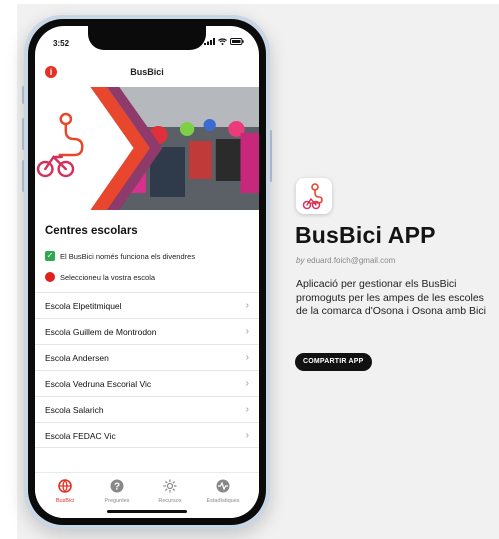 This screenshot has height=539, width=499. I want to click on sun-icon, so click(170, 486).